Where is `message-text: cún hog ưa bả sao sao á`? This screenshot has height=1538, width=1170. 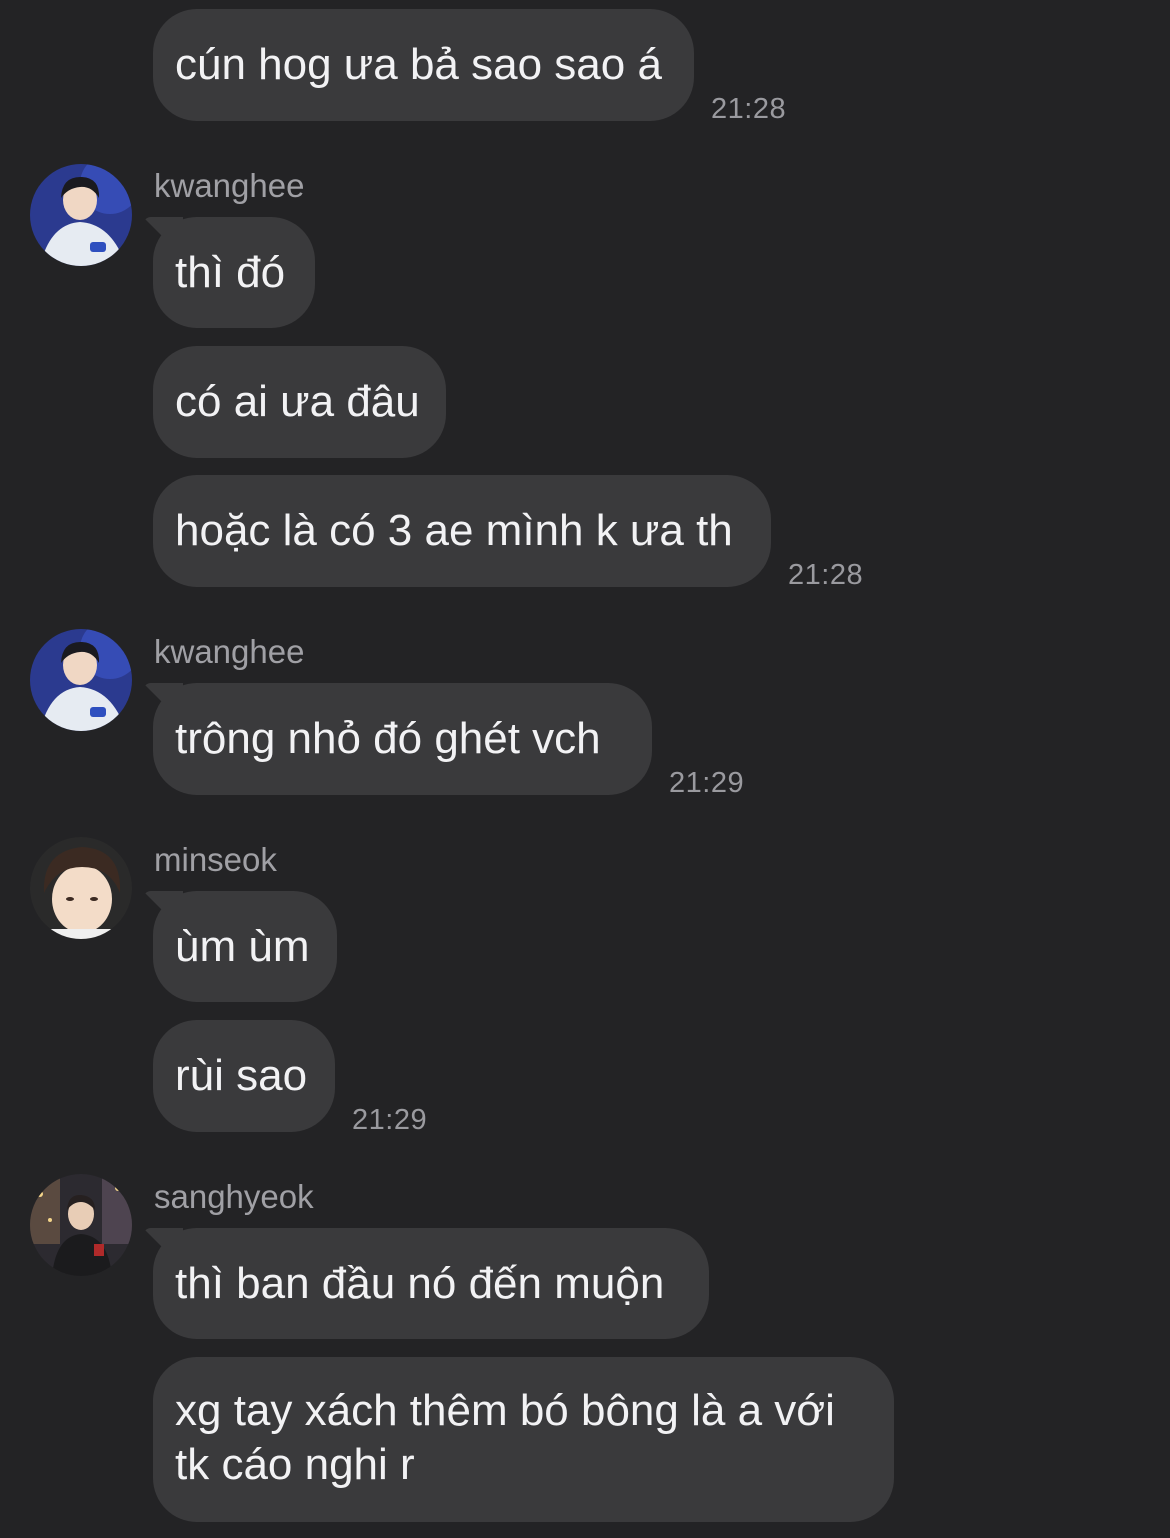
message-text: cún hog ưa bả sao sao á is located at coordinates (418, 64).